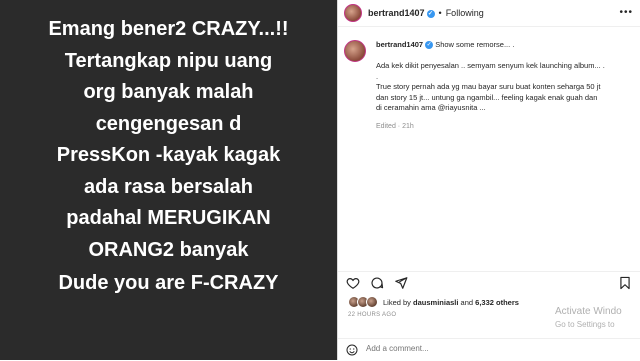  What do you see at coordinates (475, 44) in the screenshot?
I see `caption-text: Show some remorse... .` at bounding box center [475, 44].